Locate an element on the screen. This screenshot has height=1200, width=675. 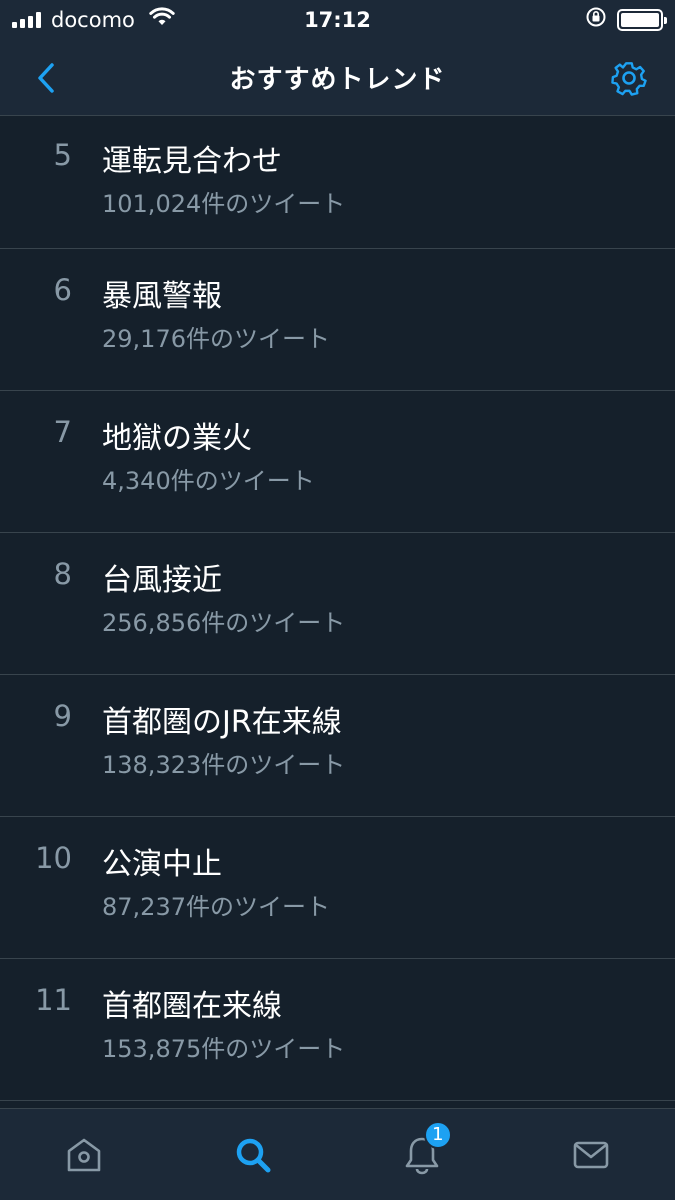
back-button is located at coordinates (46, 78).